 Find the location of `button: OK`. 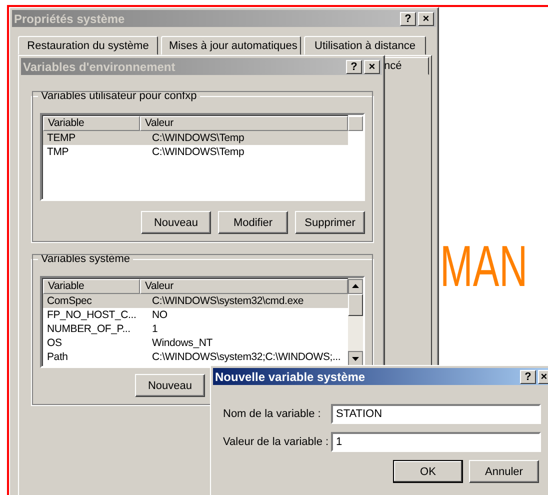

button: OK is located at coordinates (428, 471).